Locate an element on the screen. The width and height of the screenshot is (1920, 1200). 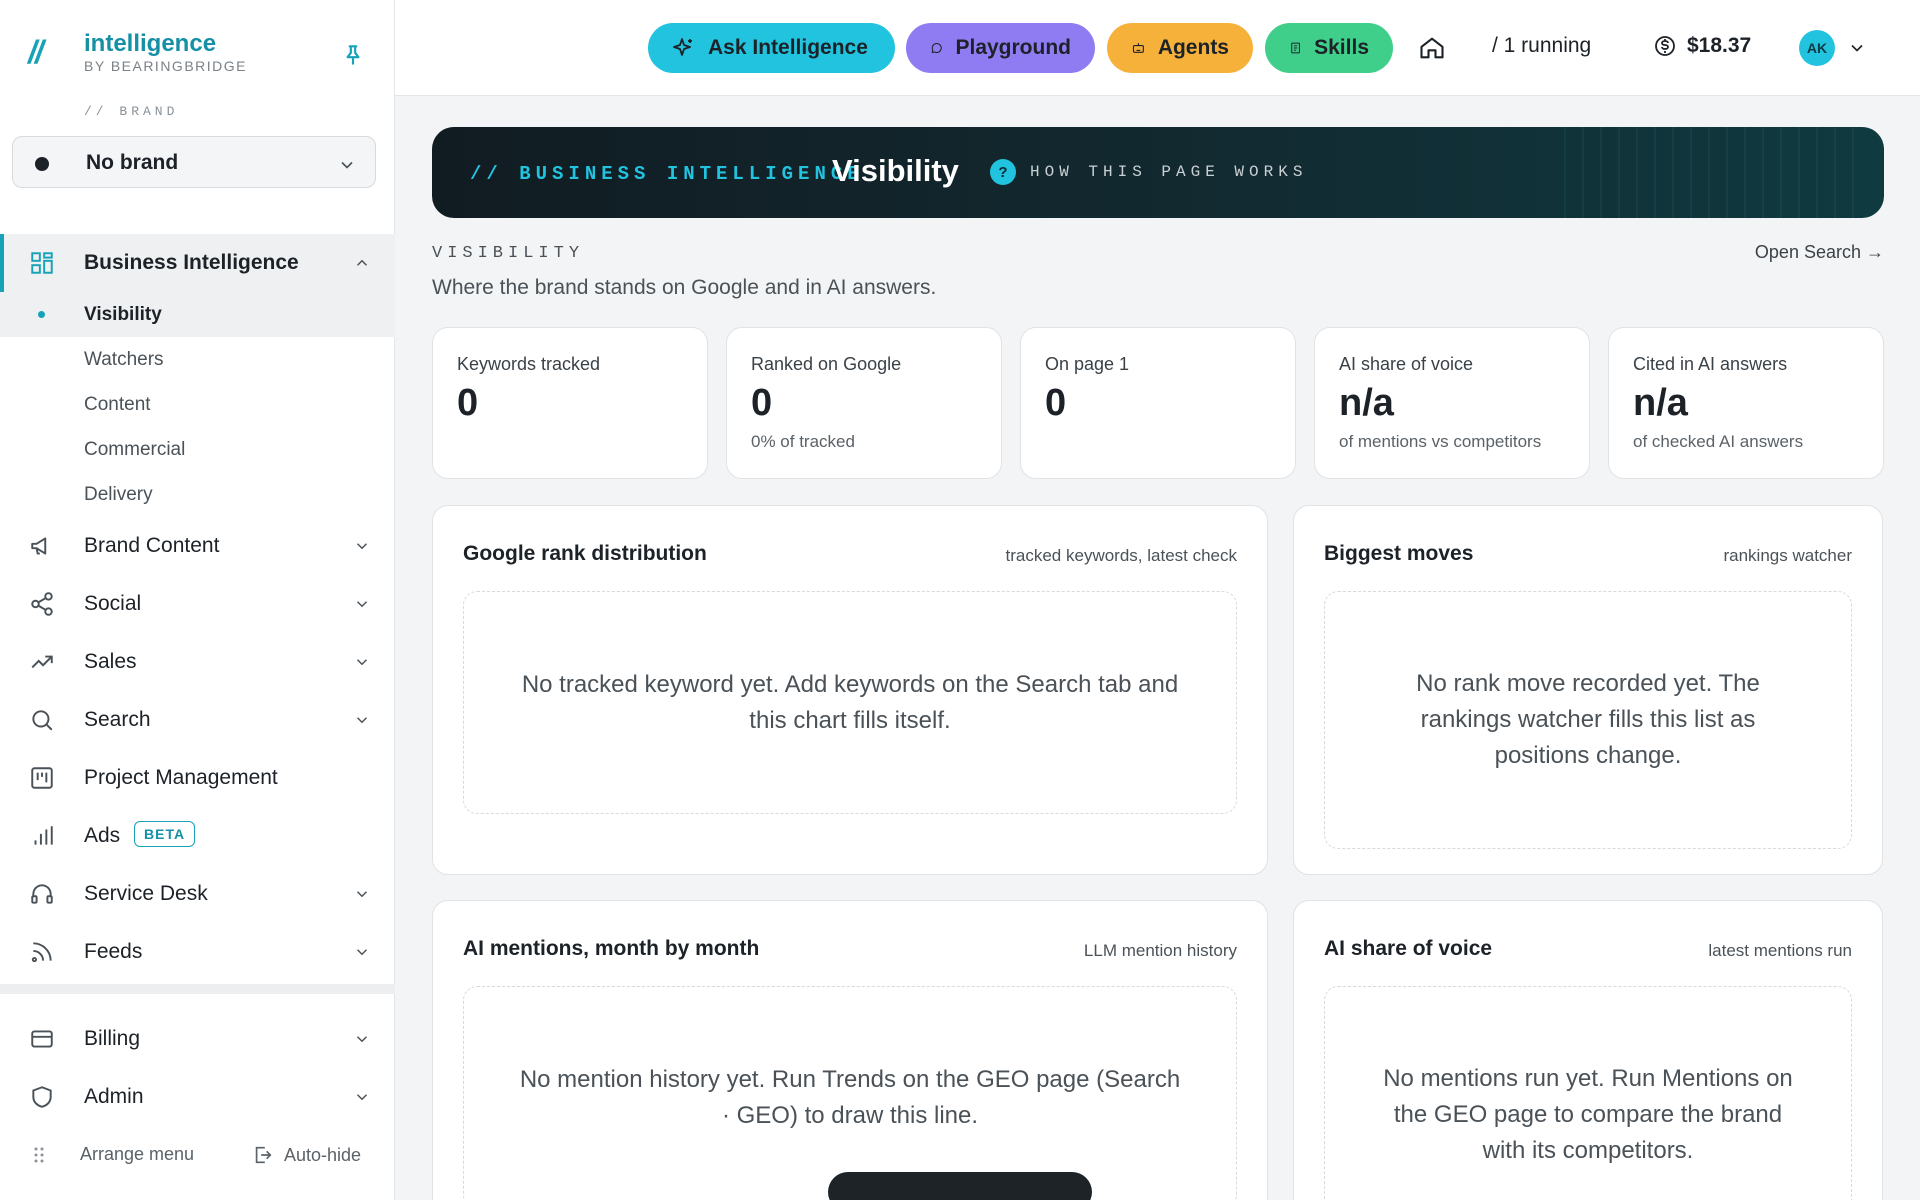
sidebar-item-label: Search is located at coordinates (117, 719).